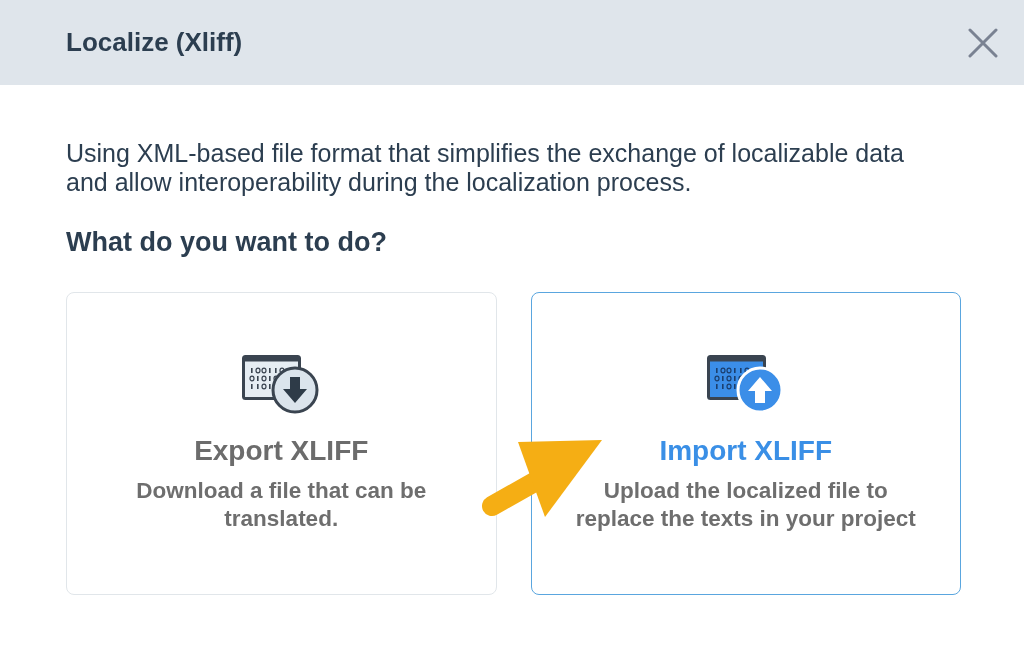 This screenshot has width=1024, height=663. Describe the element at coordinates (983, 42) in the screenshot. I see `close-icon` at that location.